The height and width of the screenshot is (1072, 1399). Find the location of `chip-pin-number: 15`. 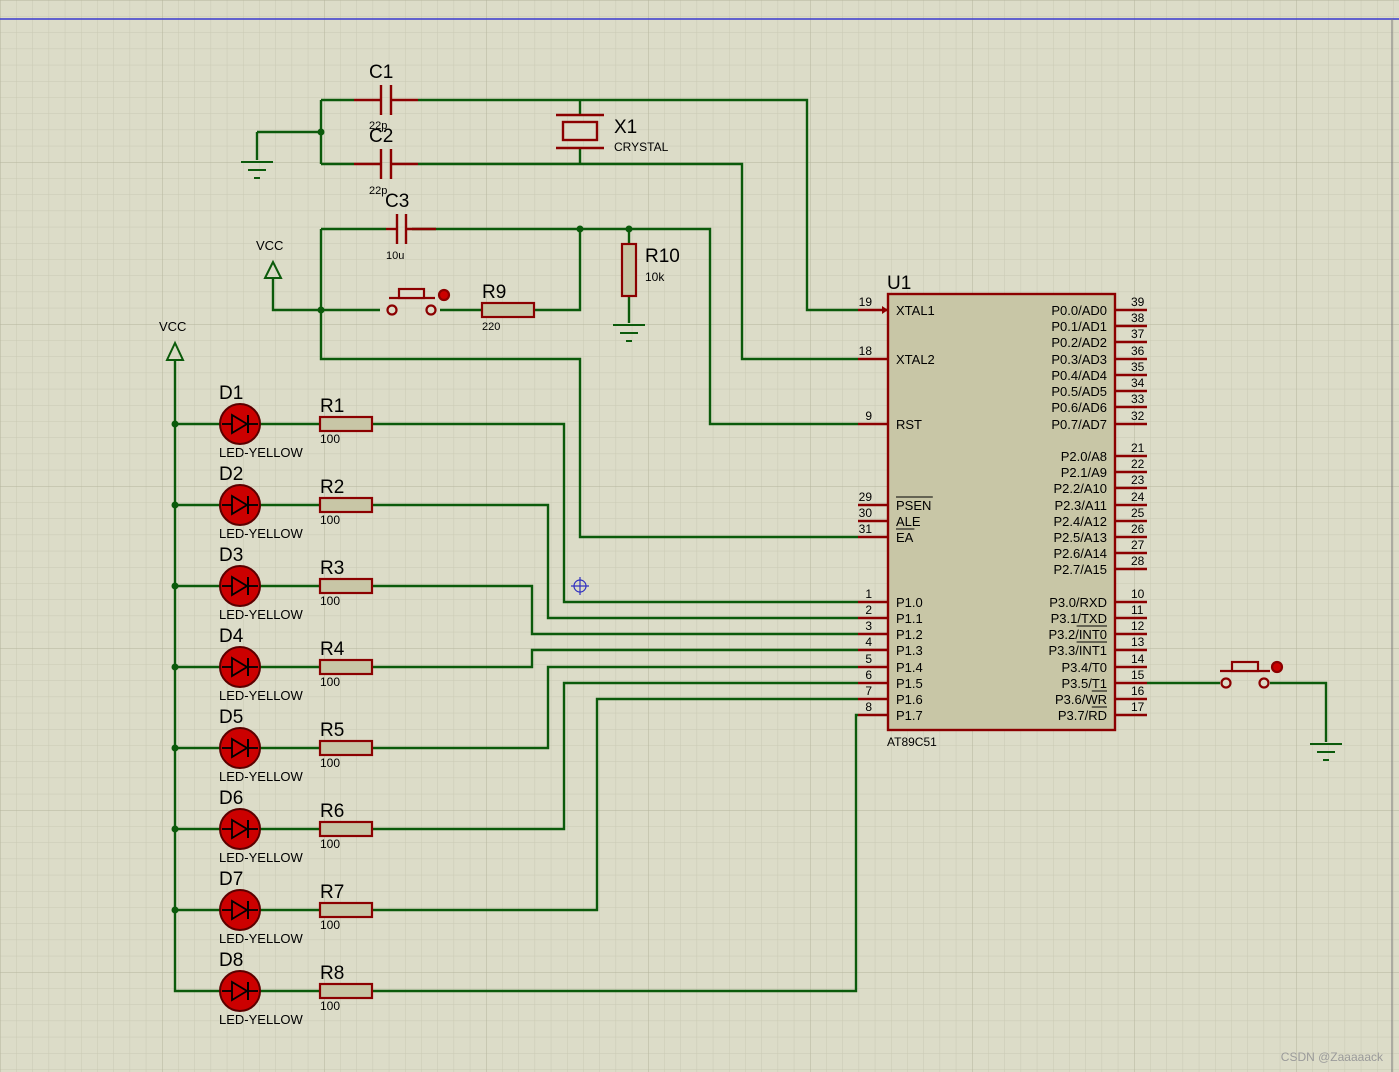

chip-pin-number: 15 is located at coordinates (1138, 675).